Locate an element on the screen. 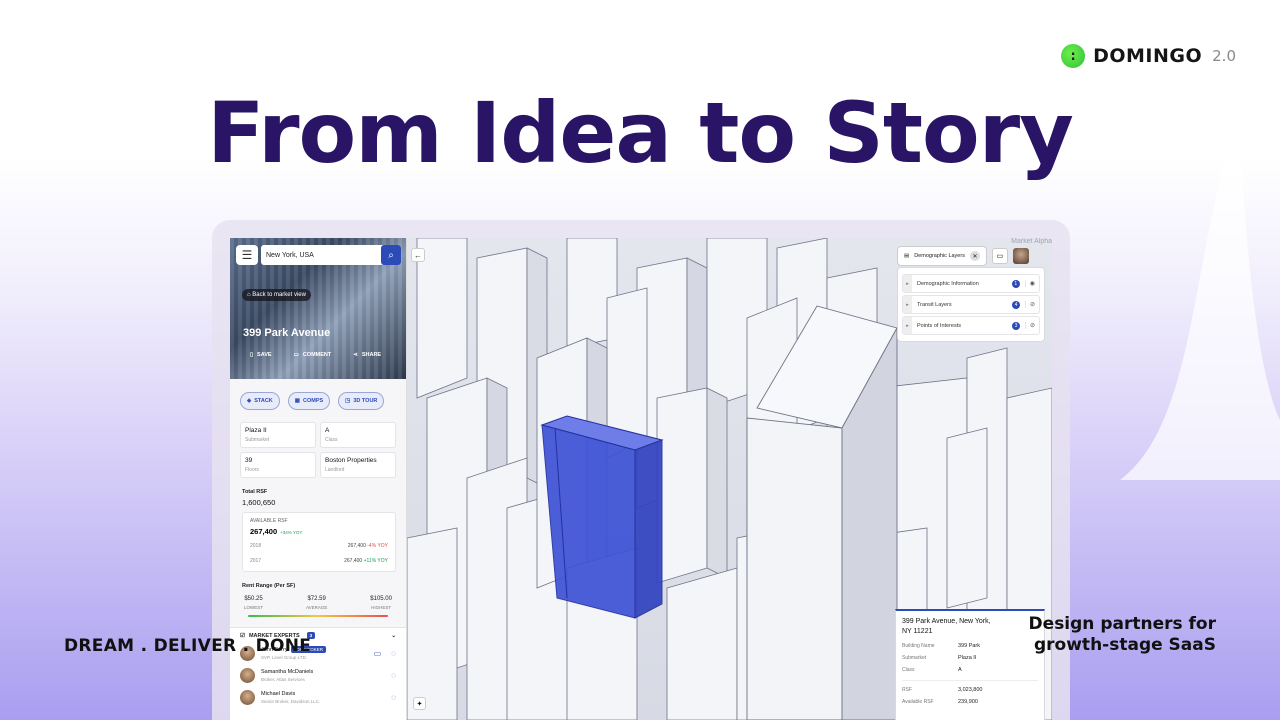 Image resolution: width=1280 pixels, height=720 pixels. card-value: 239,900 is located at coordinates (968, 702).